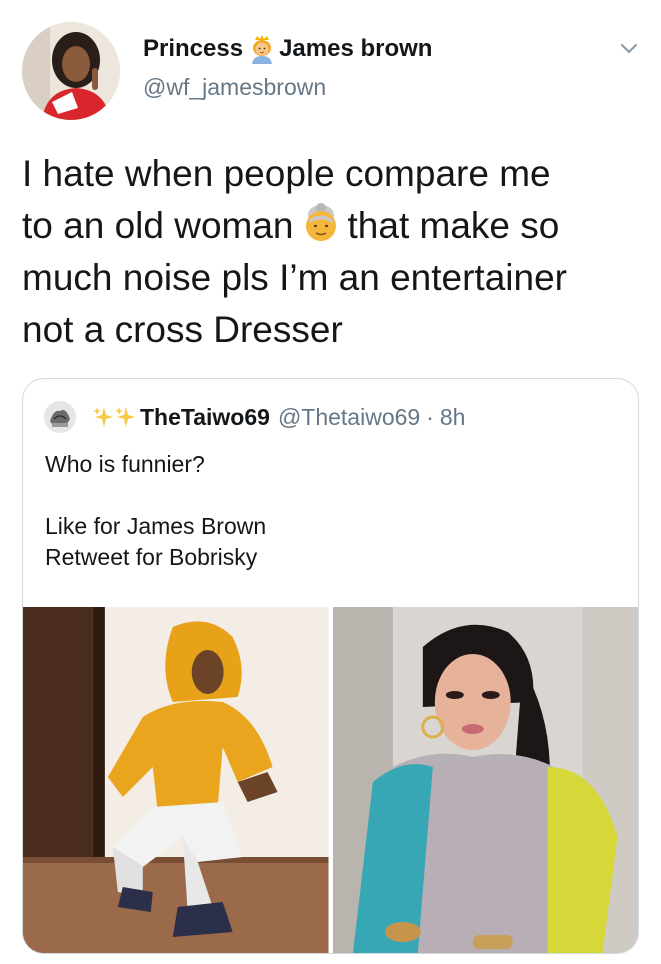  Describe the element at coordinates (287, 68) in the screenshot. I see `tweet-header: Princess James brown @wf_jamesbrown` at that location.